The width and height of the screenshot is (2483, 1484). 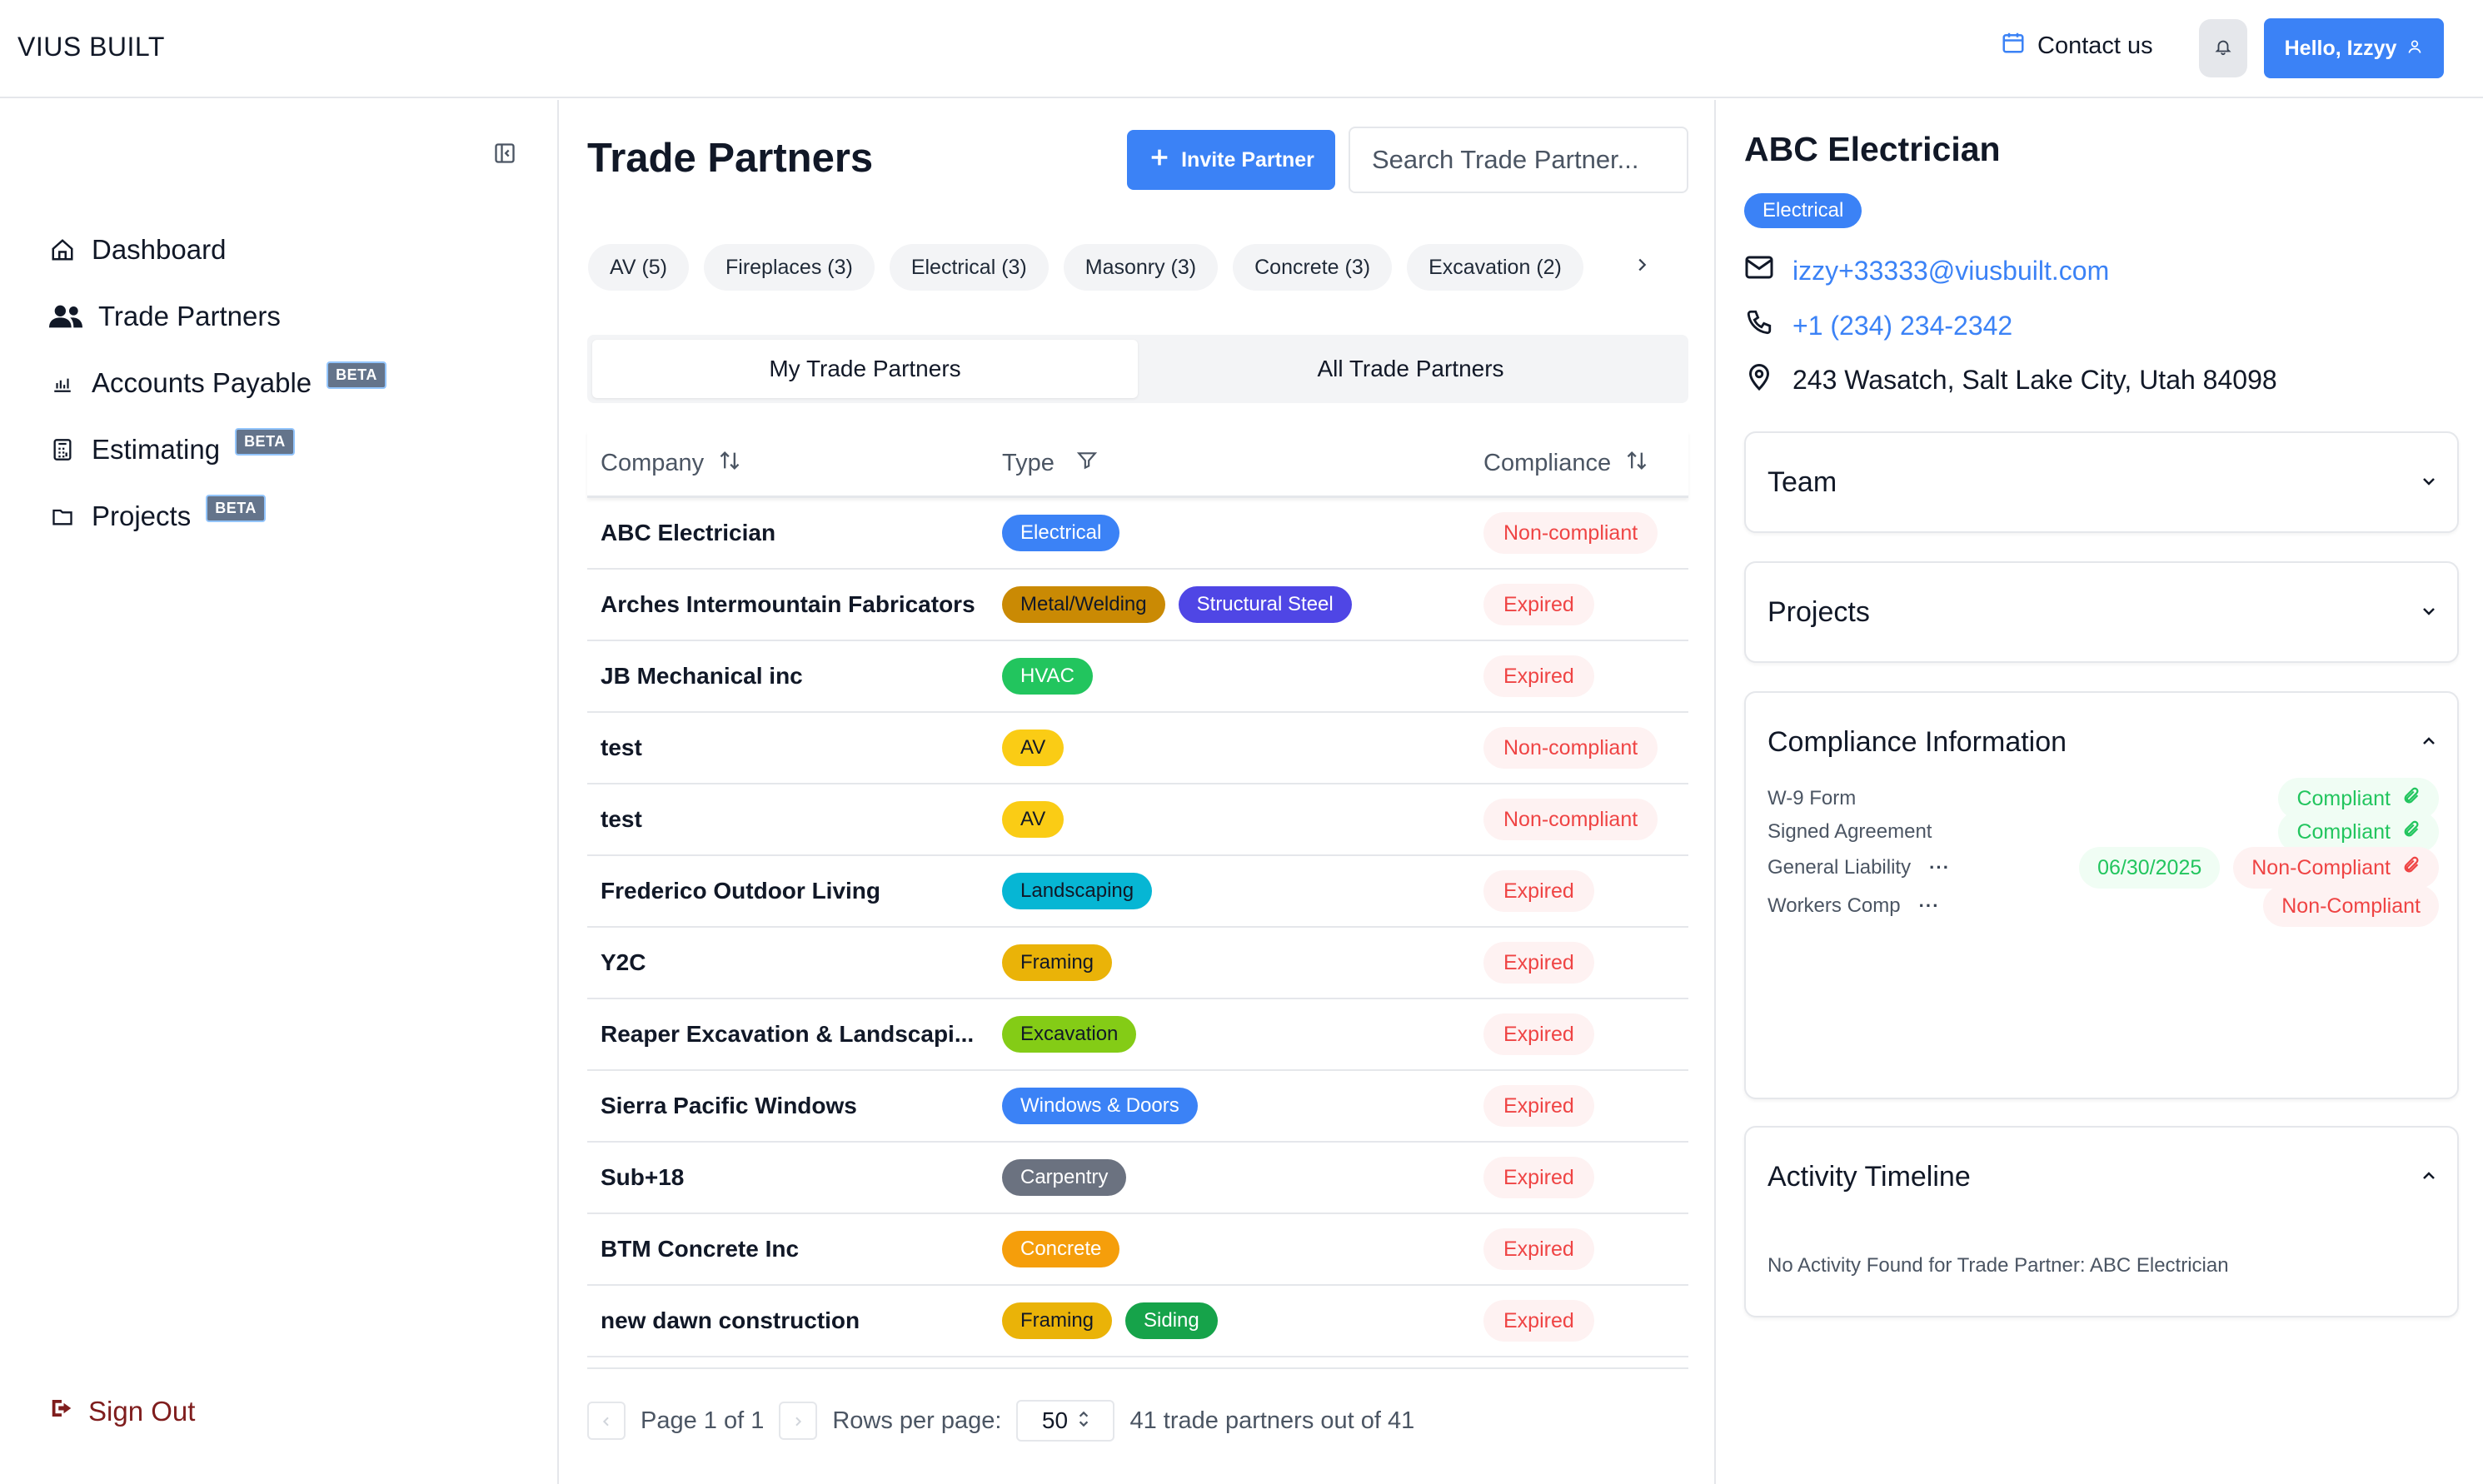 What do you see at coordinates (969, 267) in the screenshot?
I see `filter-chip: Electrical (3)` at bounding box center [969, 267].